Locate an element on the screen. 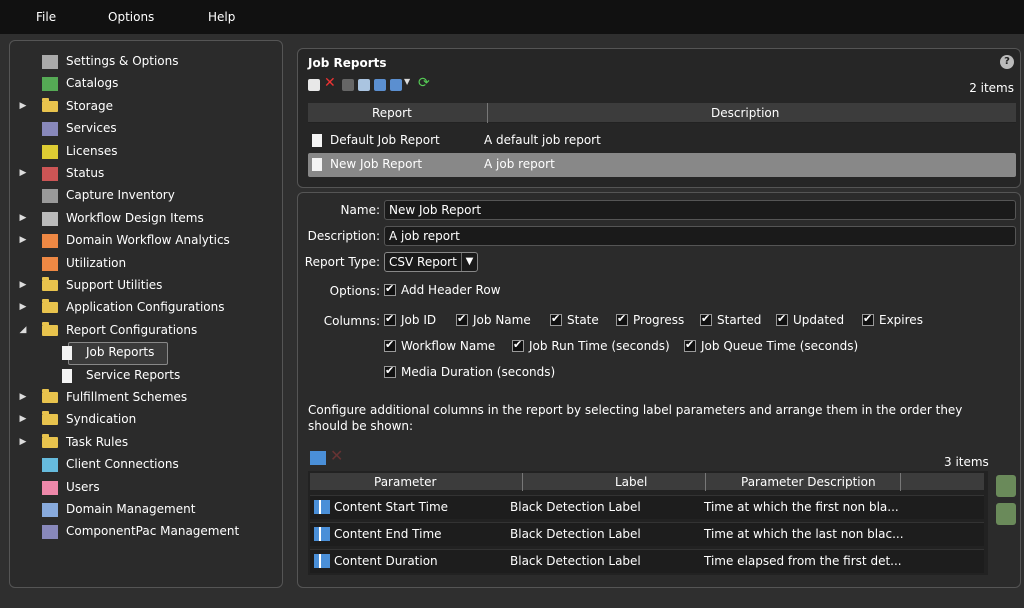  menu-help: Help is located at coordinates (221, 17).